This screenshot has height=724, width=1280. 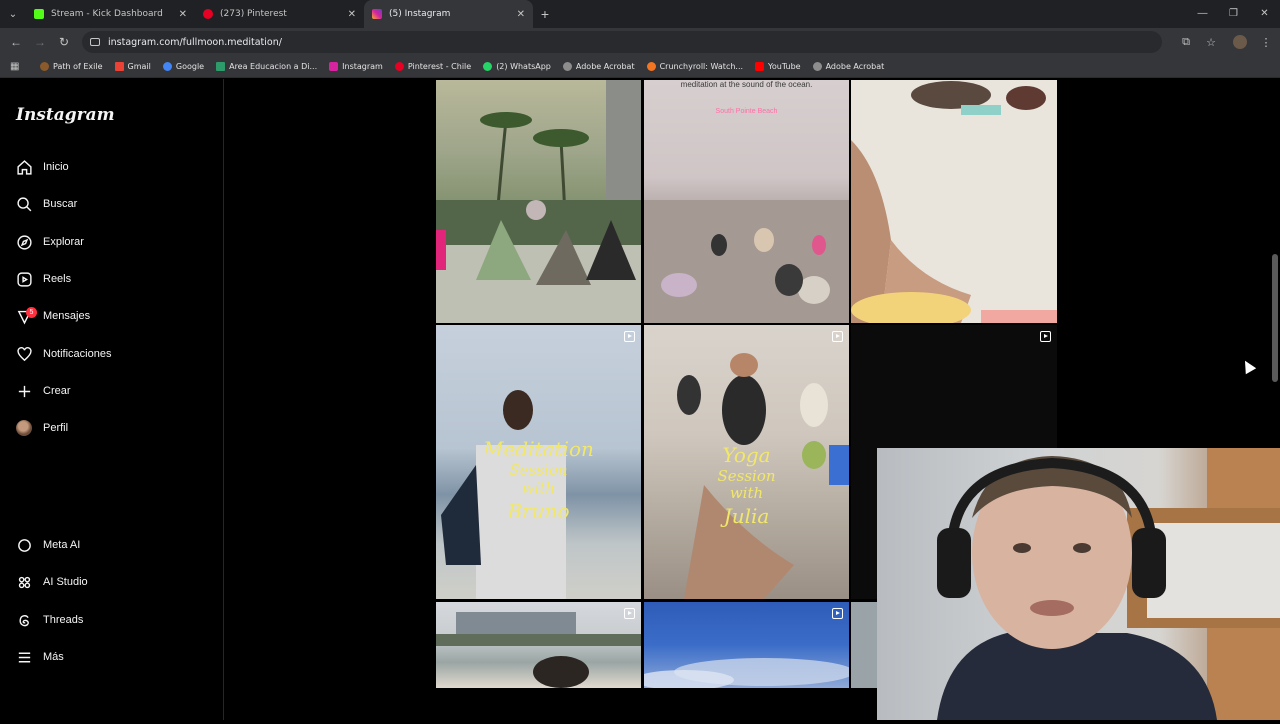 What do you see at coordinates (746, 493) in the screenshot?
I see `overlay-with: with` at bounding box center [746, 493].